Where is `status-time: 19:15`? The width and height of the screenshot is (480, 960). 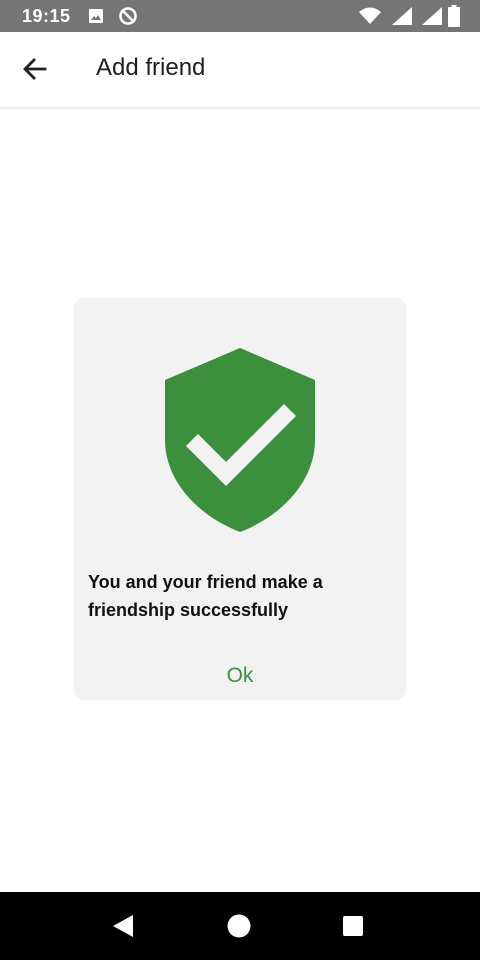 status-time: 19:15 is located at coordinates (46, 16).